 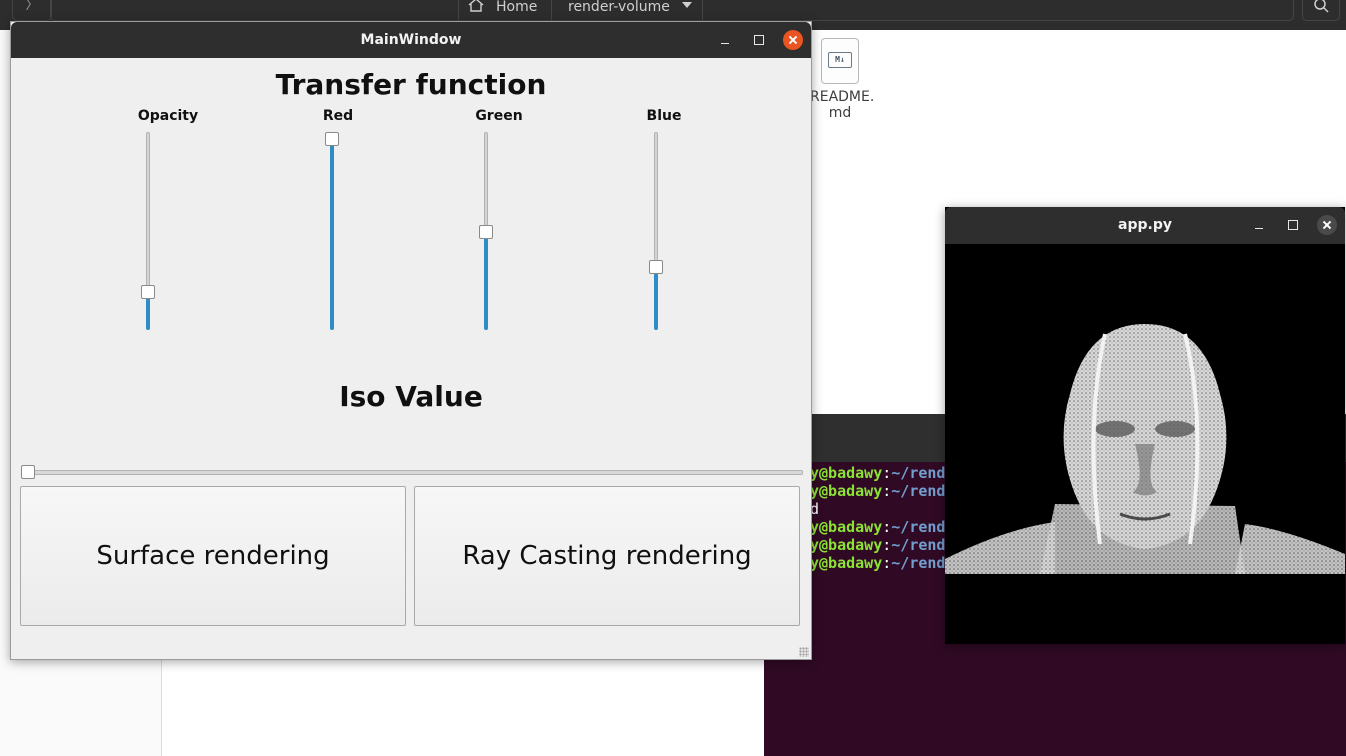 I want to click on green-slider, so click(x=486, y=231).